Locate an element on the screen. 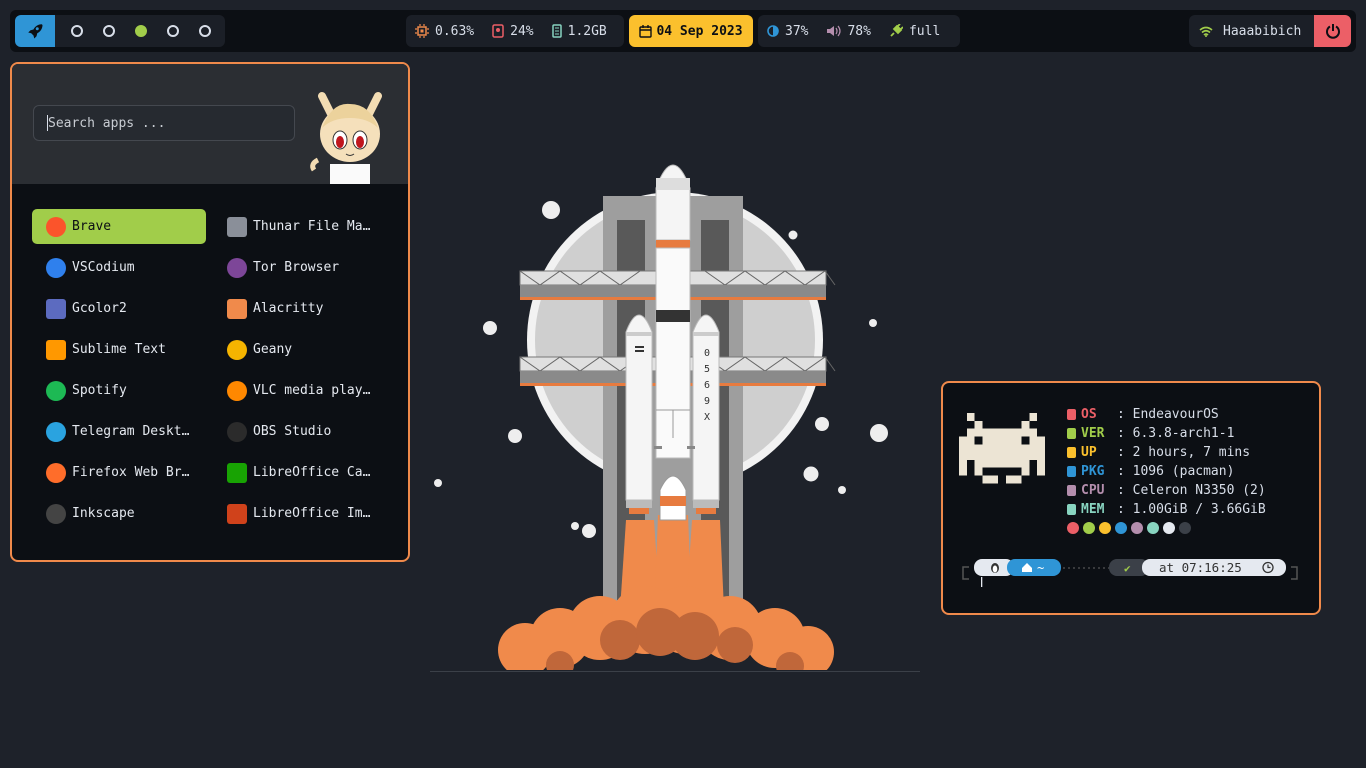 Image resolution: width=1366 pixels, height=768 pixels. brightness-stat: 37% is located at coordinates (787, 31).